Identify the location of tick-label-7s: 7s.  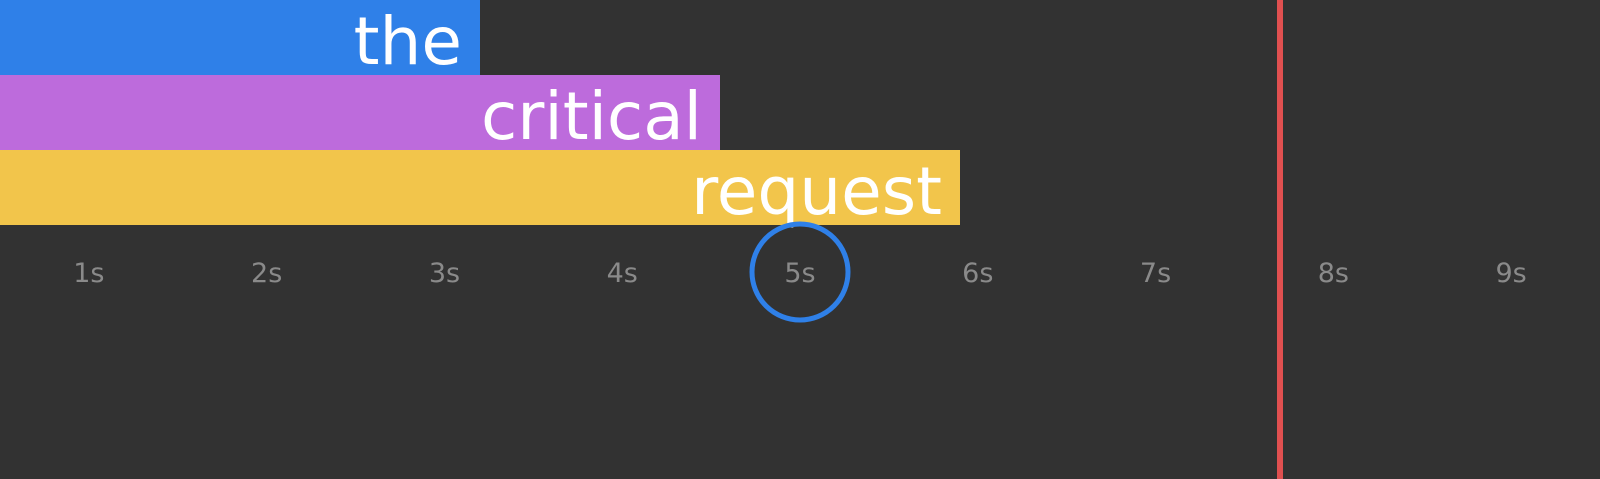
(1155, 273).